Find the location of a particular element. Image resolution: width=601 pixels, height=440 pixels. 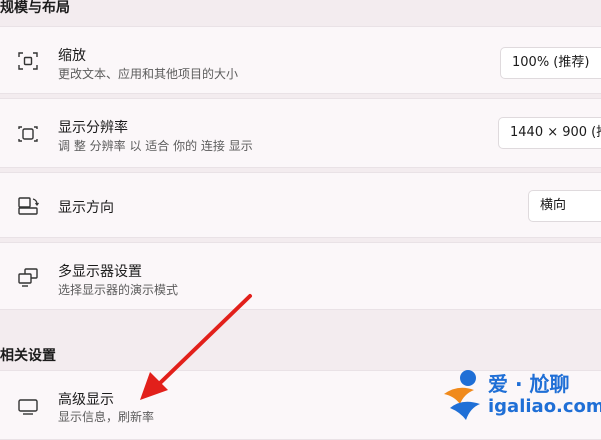

section-heading-scale-layout: 规模与布局 is located at coordinates (35, 8).